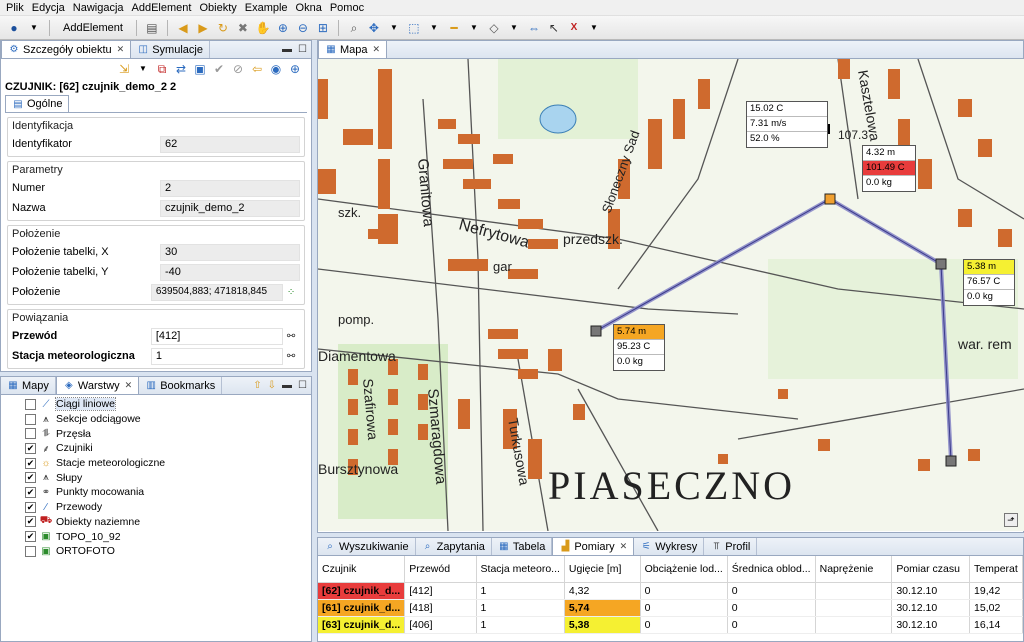 This screenshot has height=642, width=1024. I want to click on tab-map: ▦ Mapa ✕, so click(353, 49).